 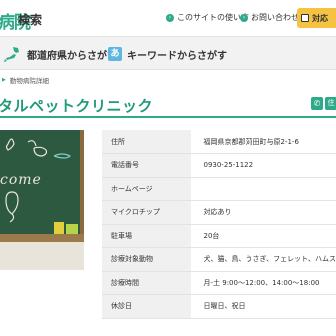 I want to click on animals-value: 犬、猫、鳥、うさぎ、フェレット、ハムス, so click(x=263, y=259).